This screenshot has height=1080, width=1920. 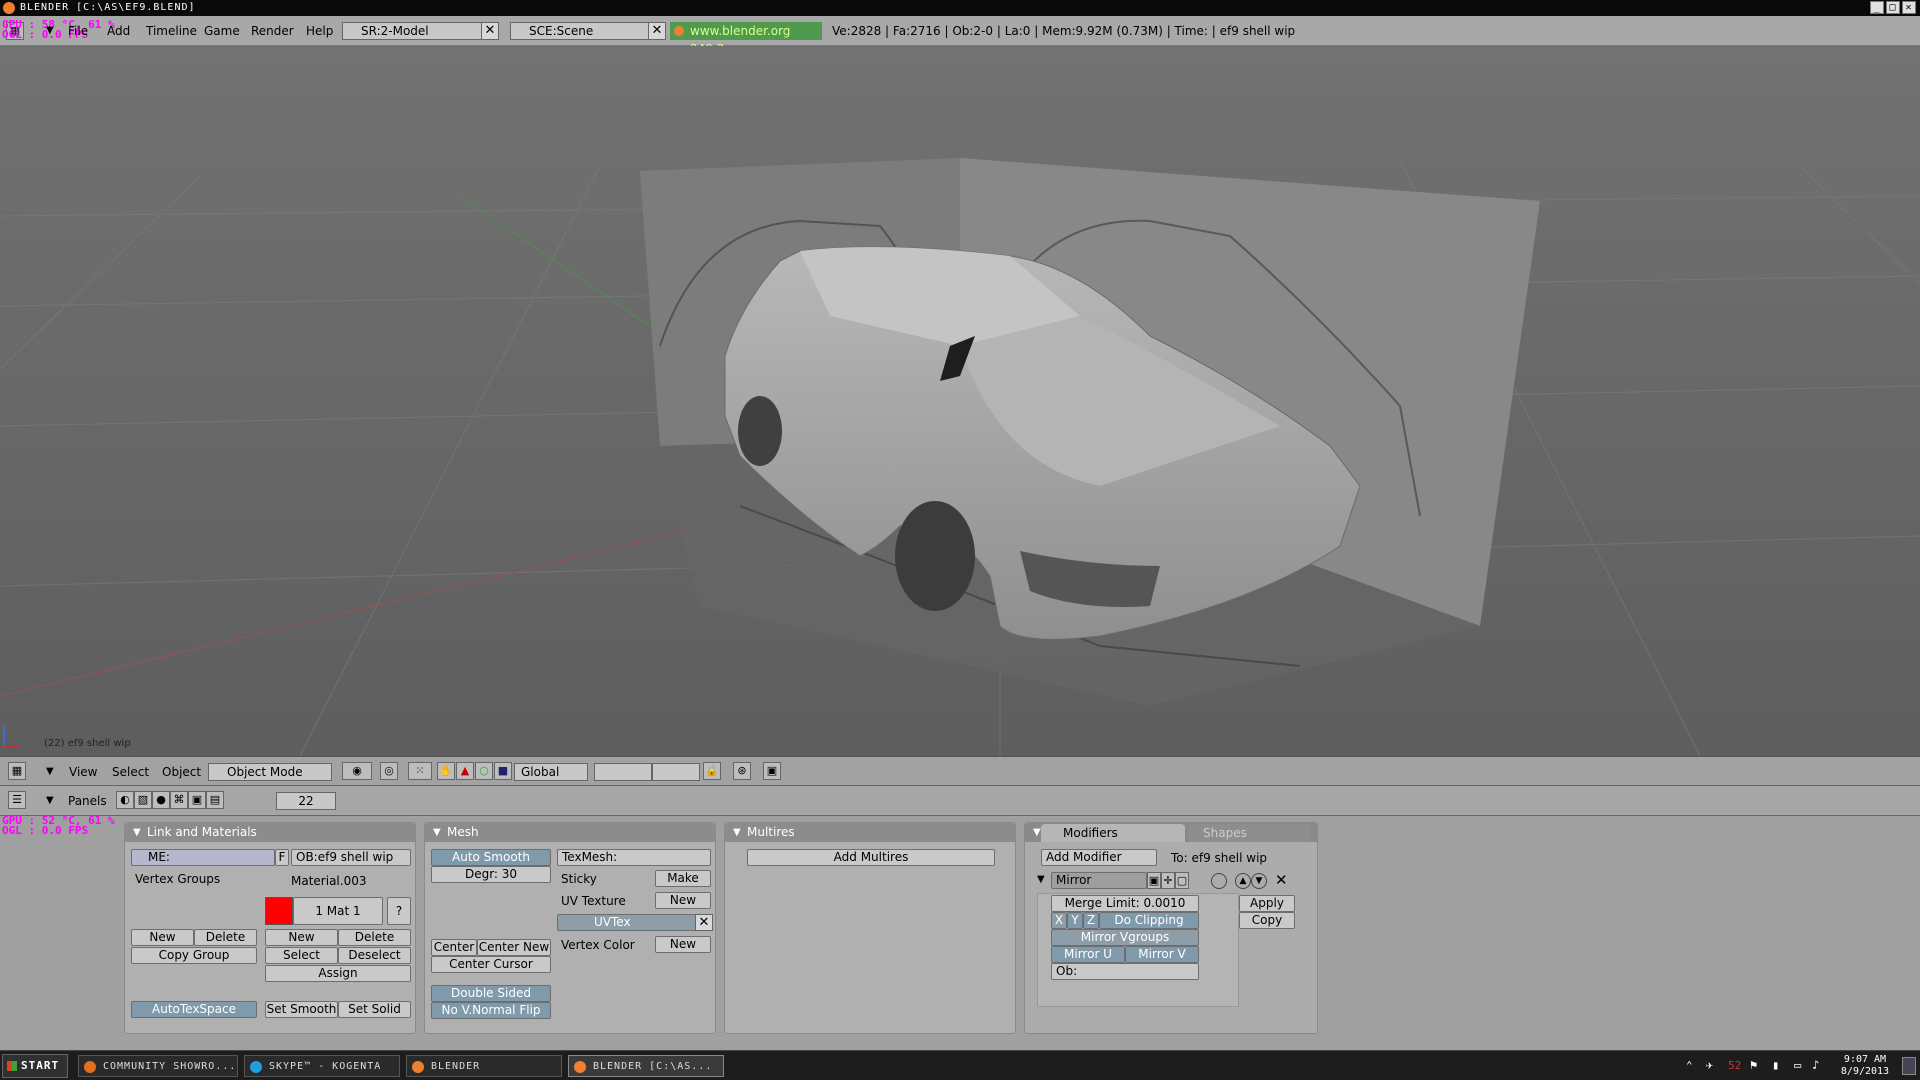 What do you see at coordinates (712, 771) in the screenshot?
I see `lock-icon: 🔒` at bounding box center [712, 771].